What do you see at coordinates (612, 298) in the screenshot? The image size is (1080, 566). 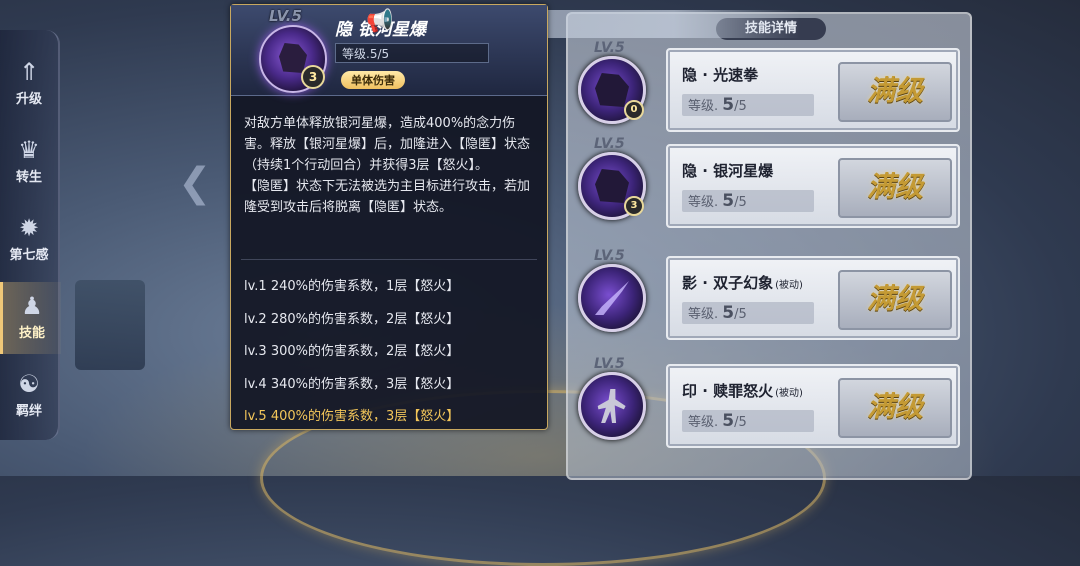 I see `skill-icon-twin-illusion` at bounding box center [612, 298].